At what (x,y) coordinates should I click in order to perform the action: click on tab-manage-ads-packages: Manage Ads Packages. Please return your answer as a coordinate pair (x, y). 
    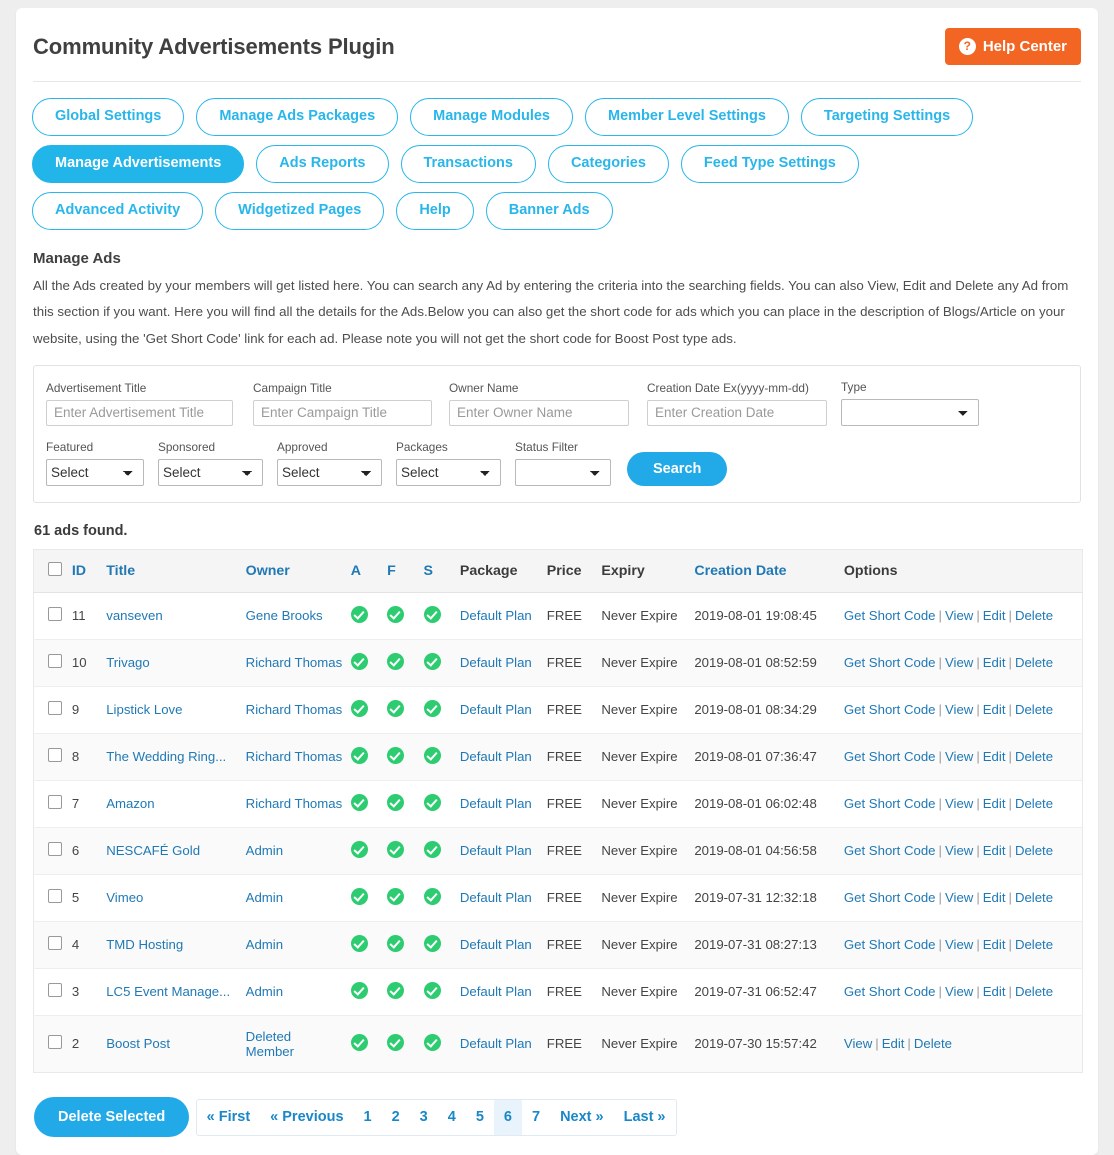
    Looking at the image, I should click on (297, 117).